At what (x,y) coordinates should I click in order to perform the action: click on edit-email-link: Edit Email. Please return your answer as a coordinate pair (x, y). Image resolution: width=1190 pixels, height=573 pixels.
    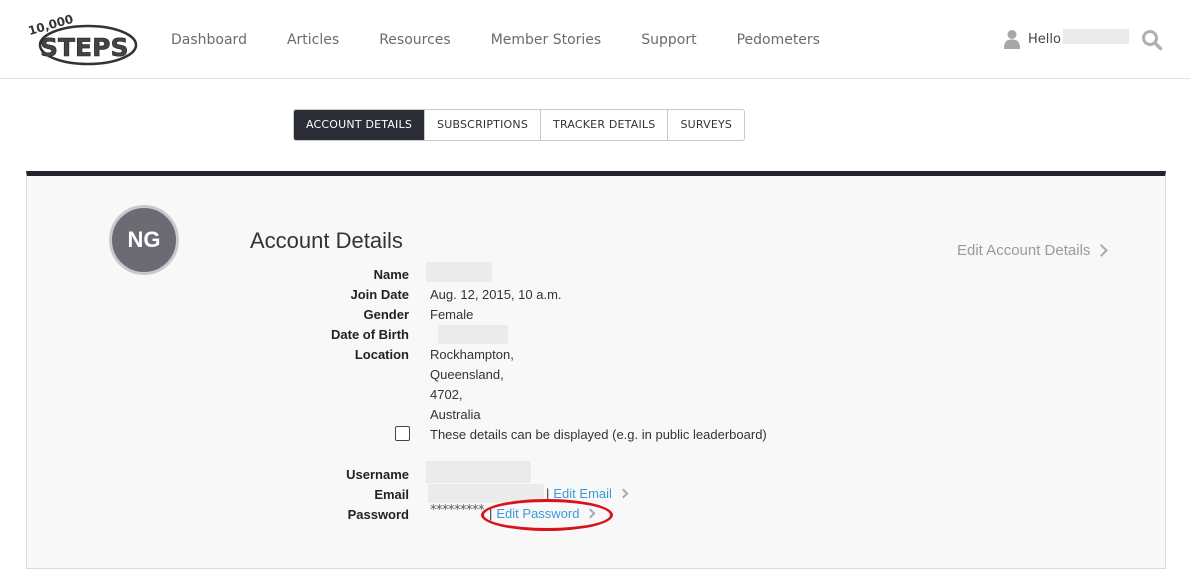
    Looking at the image, I should click on (582, 493).